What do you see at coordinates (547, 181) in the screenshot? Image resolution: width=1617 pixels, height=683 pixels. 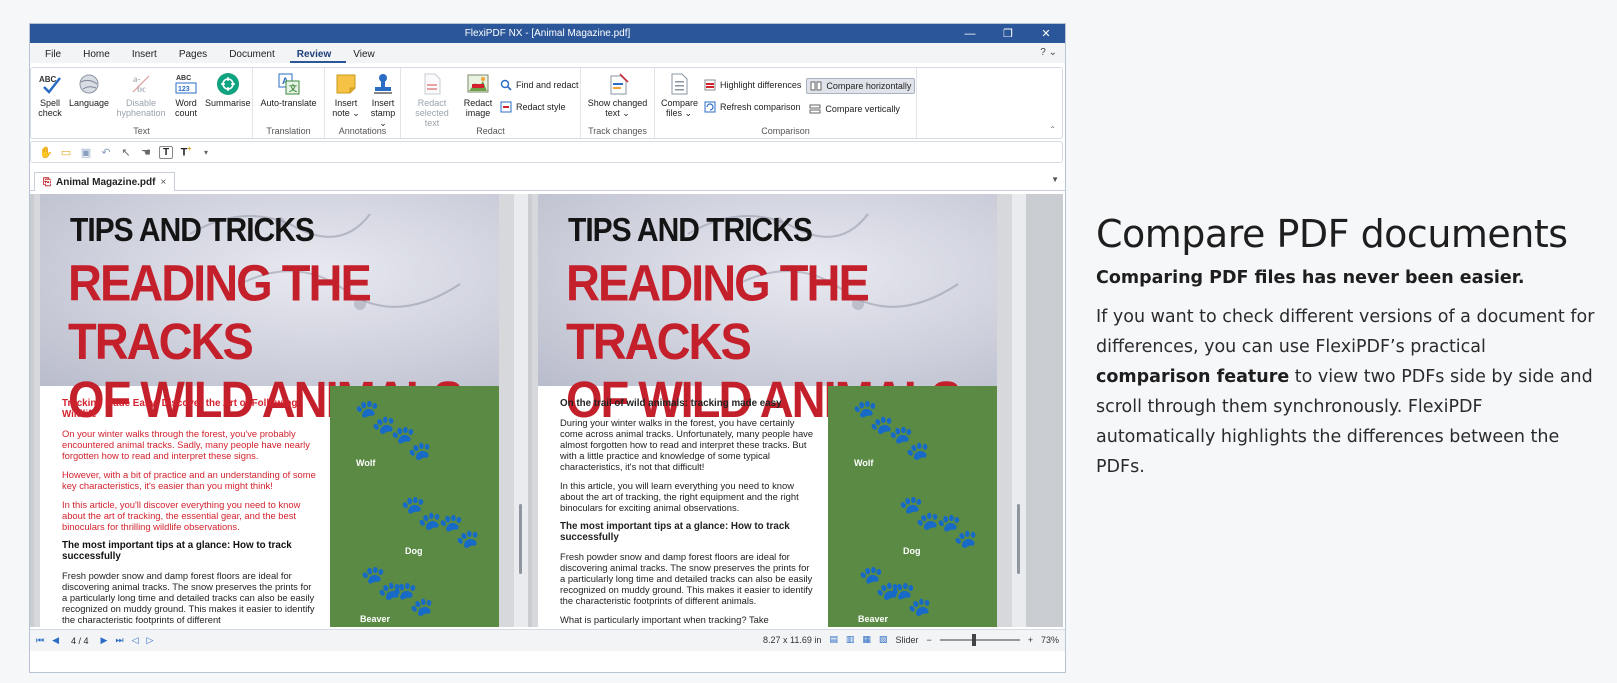 I see `document-tab-strip: ⎘ Animal Magazine.pdf × ▼` at bounding box center [547, 181].